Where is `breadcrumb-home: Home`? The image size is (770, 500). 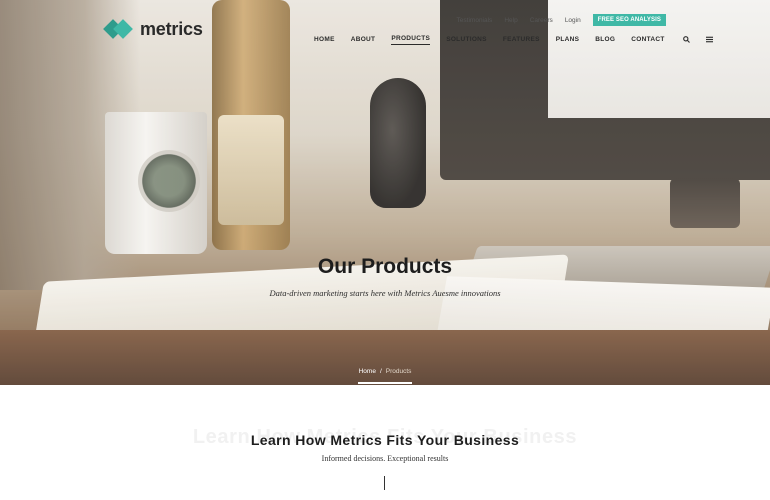 breadcrumb-home: Home is located at coordinates (367, 371).